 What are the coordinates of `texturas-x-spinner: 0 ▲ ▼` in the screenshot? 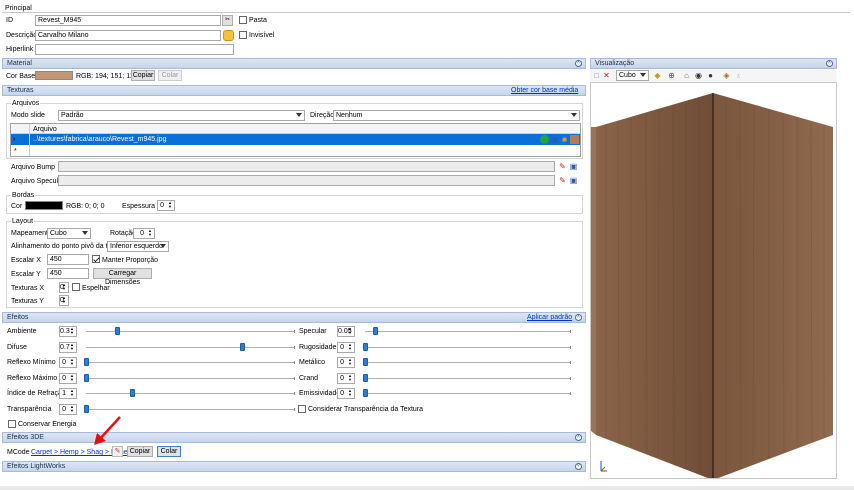 It's located at (64, 287).